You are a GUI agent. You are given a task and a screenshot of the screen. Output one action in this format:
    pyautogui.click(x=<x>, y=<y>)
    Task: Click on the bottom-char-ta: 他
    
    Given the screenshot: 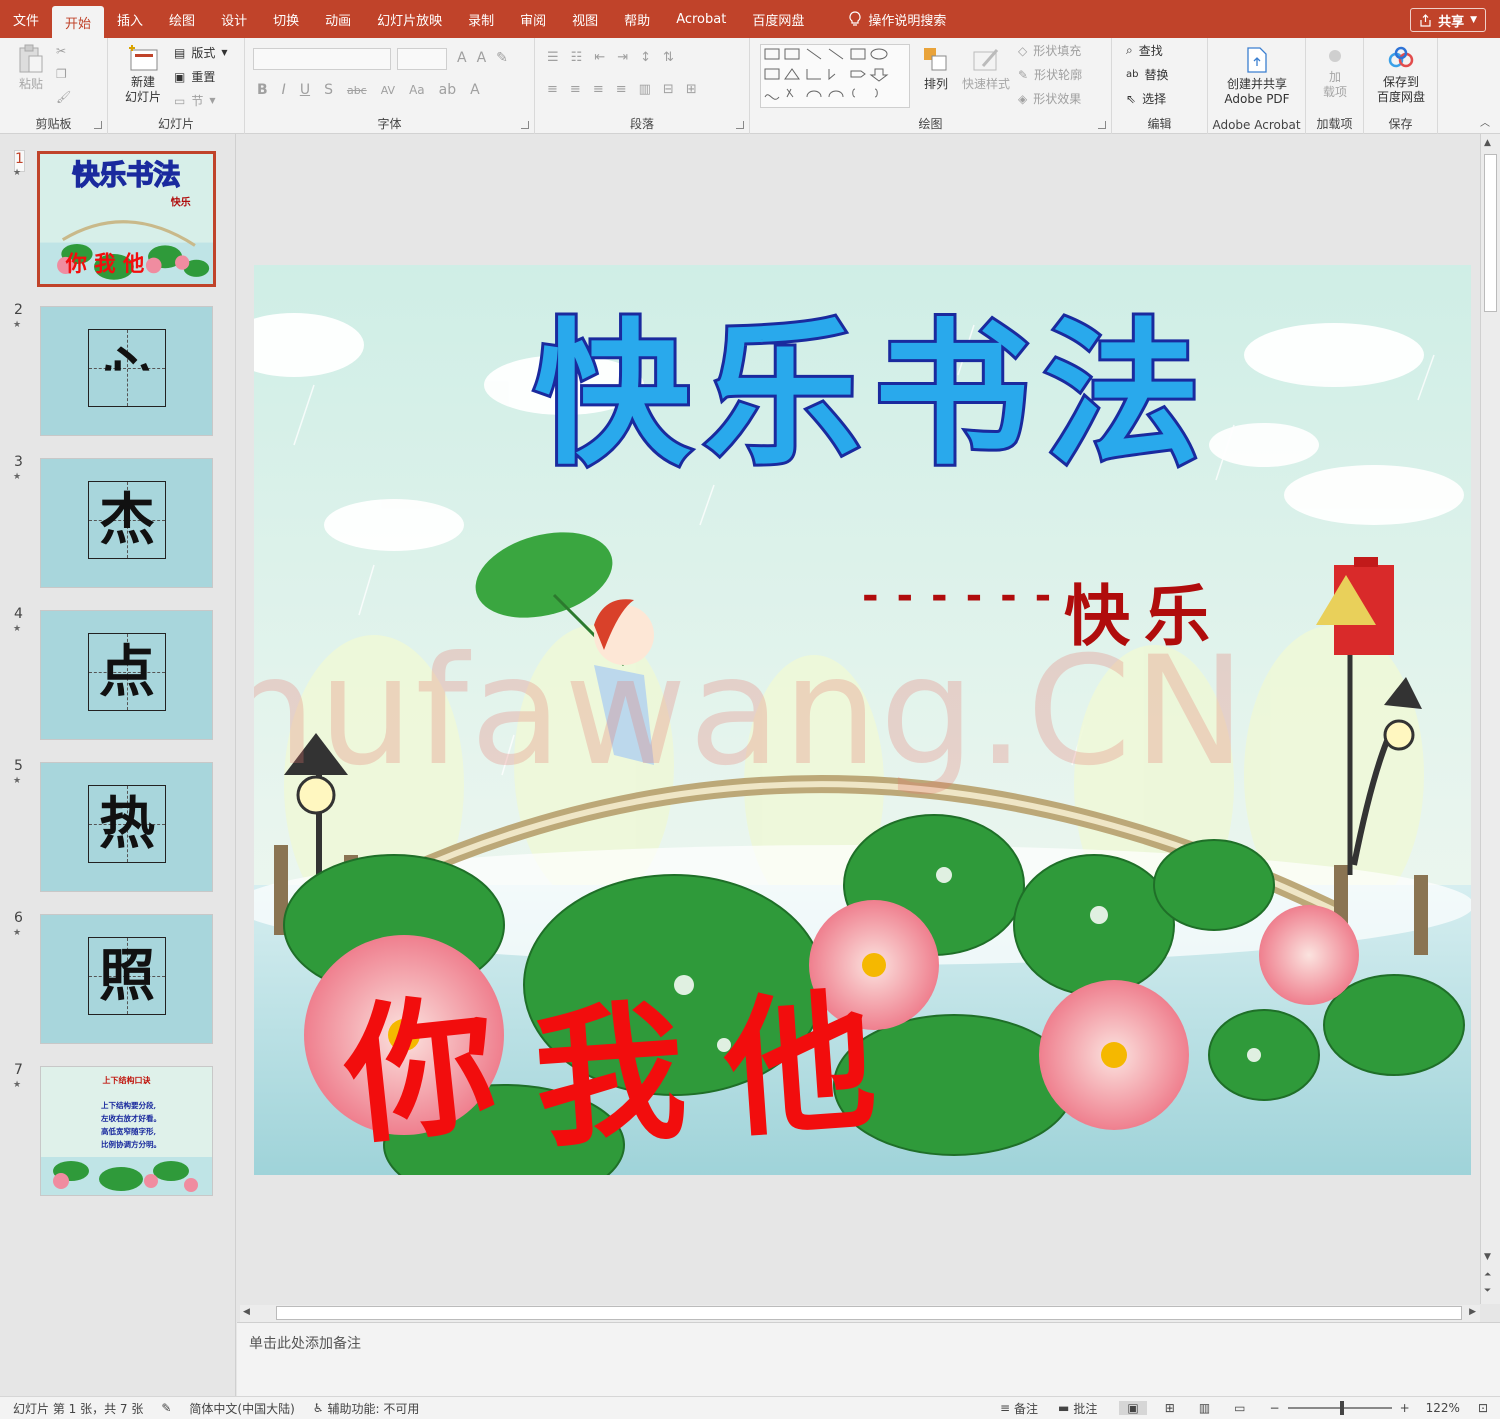 What is the action you would take?
    pyautogui.click(x=799, y=1053)
    